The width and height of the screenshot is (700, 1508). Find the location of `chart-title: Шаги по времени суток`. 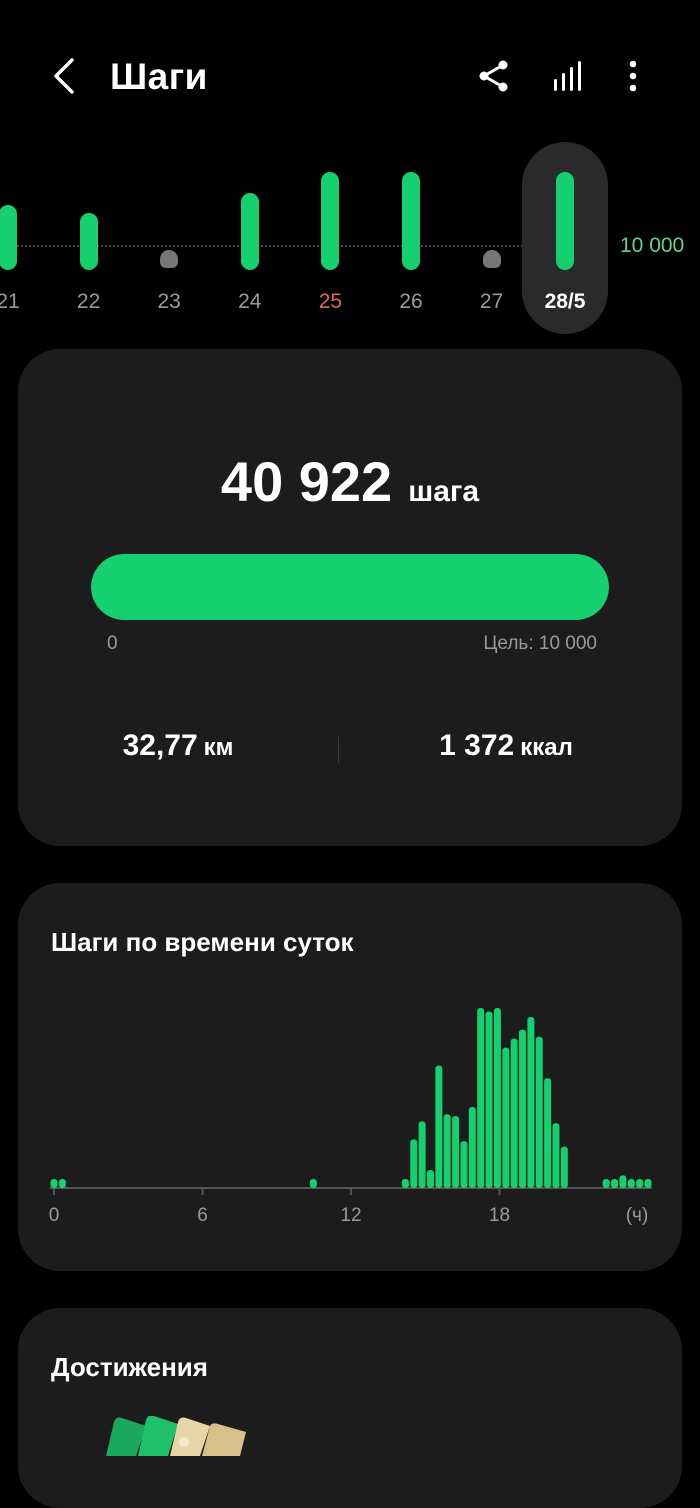

chart-title: Шаги по времени суток is located at coordinates (202, 942).